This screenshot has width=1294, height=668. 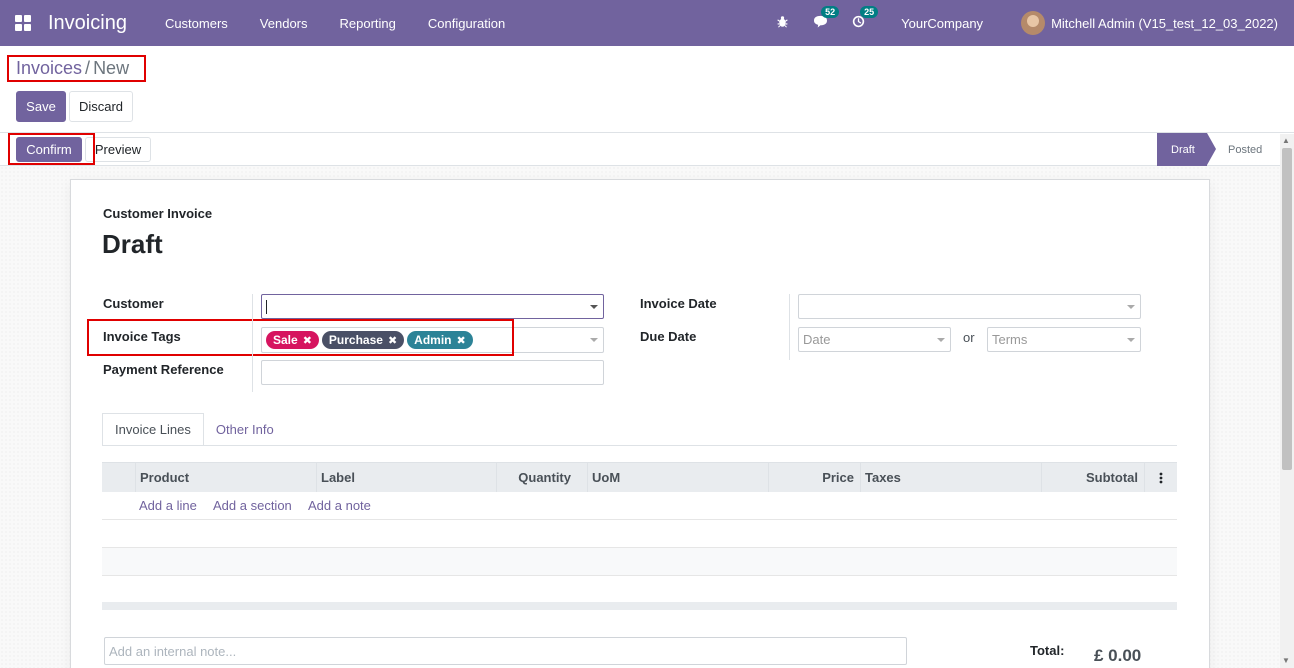 I want to click on right-label-divider, so click(x=789, y=327).